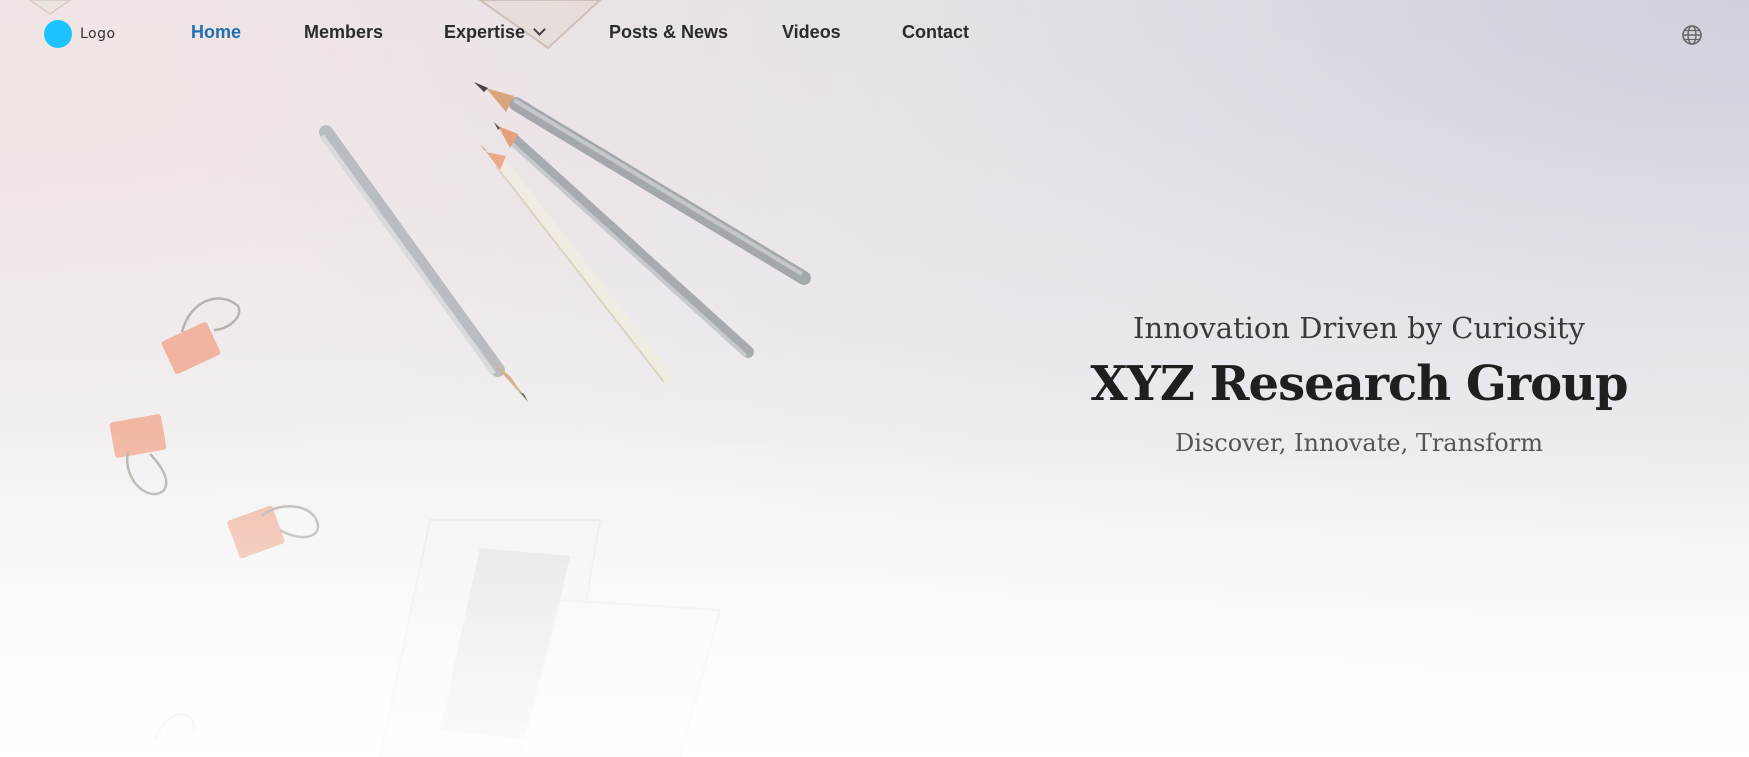 The height and width of the screenshot is (757, 1749). What do you see at coordinates (216, 32) in the screenshot?
I see `nav-item-home: Home` at bounding box center [216, 32].